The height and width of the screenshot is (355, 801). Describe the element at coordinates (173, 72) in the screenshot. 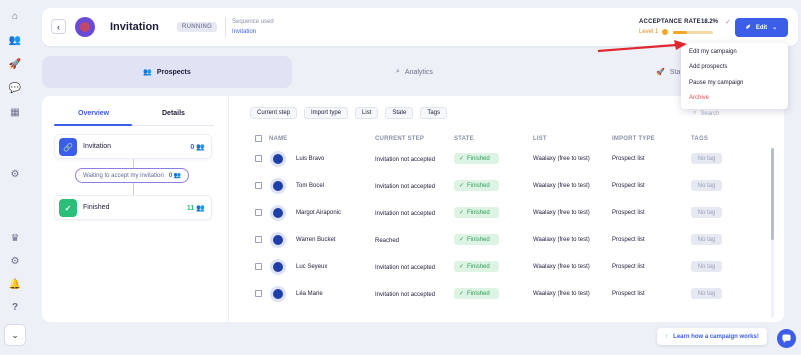

I see `tab-prospects-label: Prospects` at that location.